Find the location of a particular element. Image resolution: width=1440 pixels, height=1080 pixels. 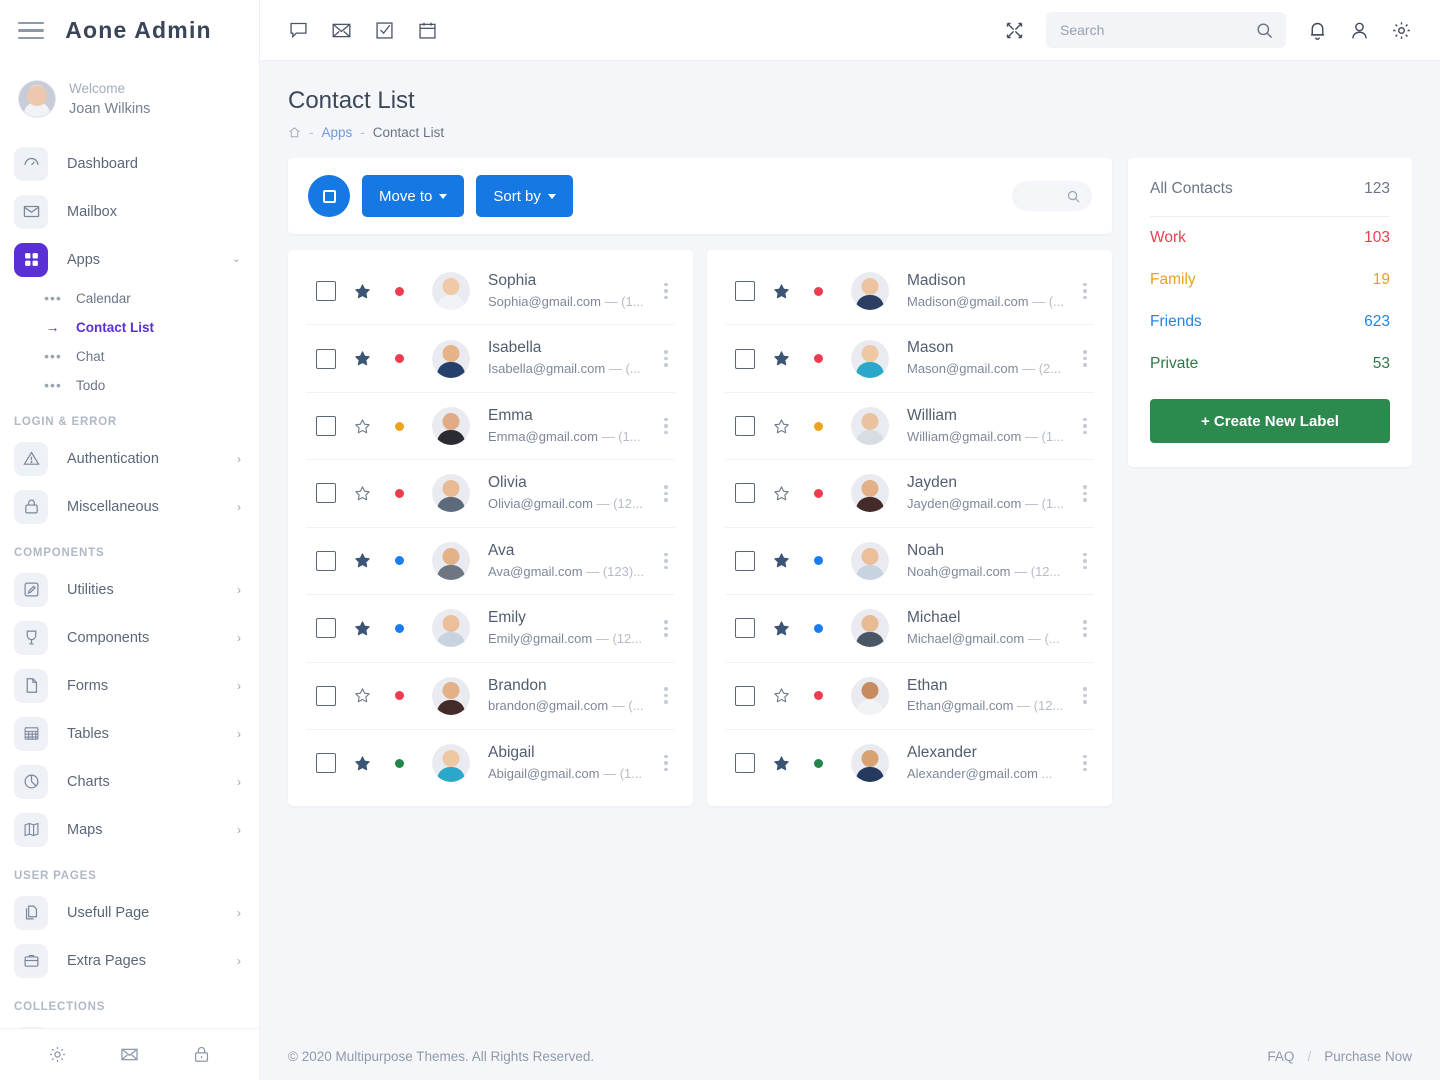

fullscreen-icon is located at coordinates (1014, 30).